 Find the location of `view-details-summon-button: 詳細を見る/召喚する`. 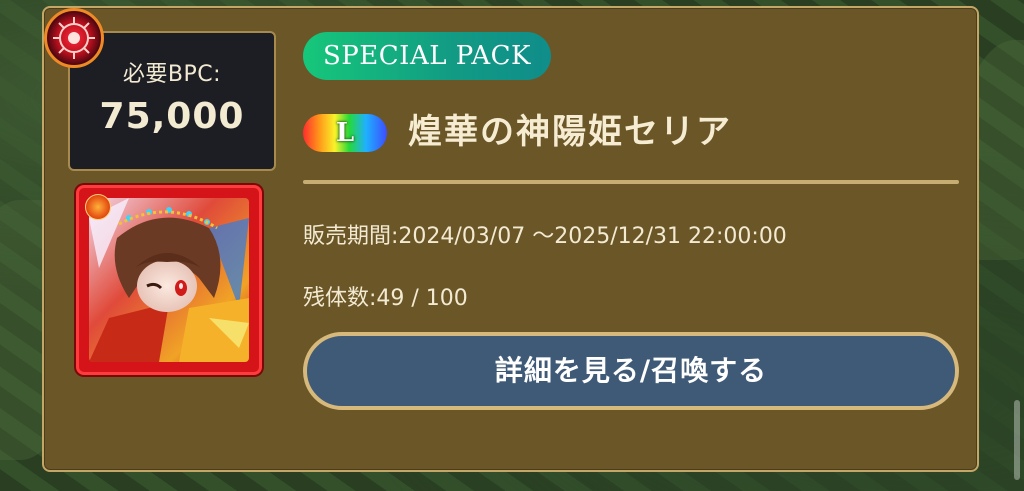

view-details-summon-button: 詳細を見る/召喚する is located at coordinates (631, 371).